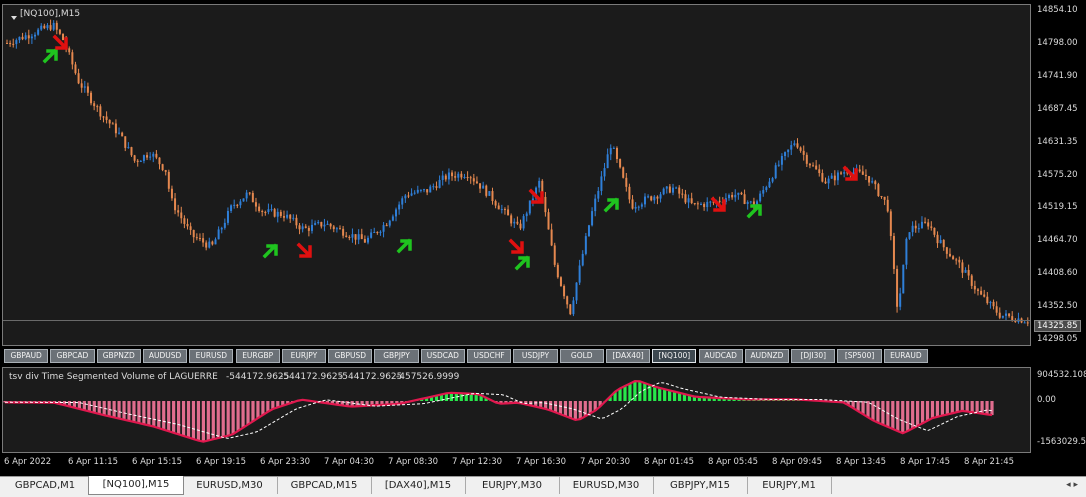 The width and height of the screenshot is (1086, 497). Describe the element at coordinates (512, 485) in the screenshot. I see `chart-tab: EURJPY,M30` at that location.